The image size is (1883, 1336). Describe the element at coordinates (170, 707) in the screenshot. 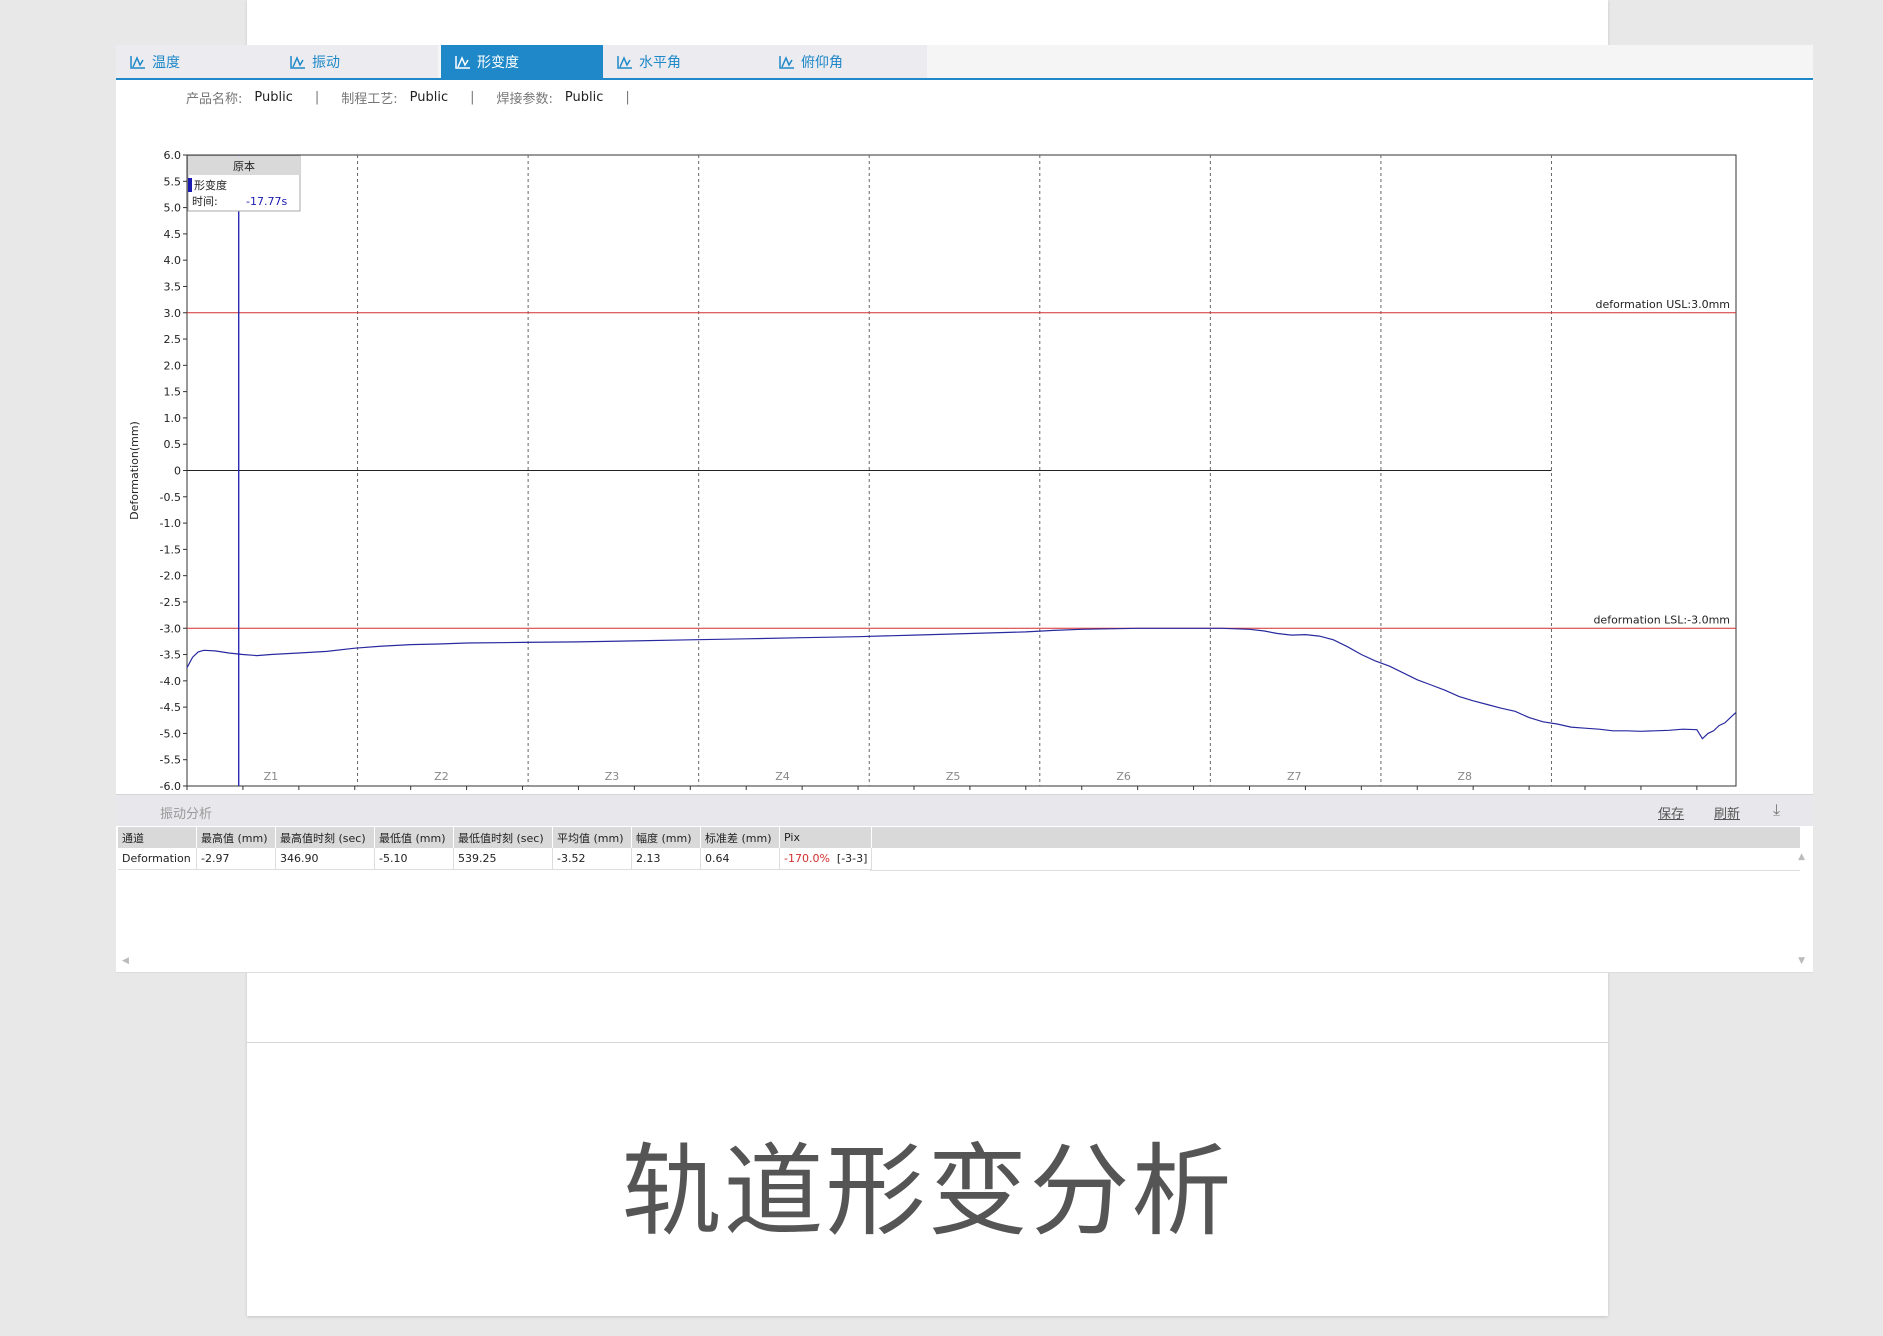

I see `y-tick-label: -4.5` at that location.